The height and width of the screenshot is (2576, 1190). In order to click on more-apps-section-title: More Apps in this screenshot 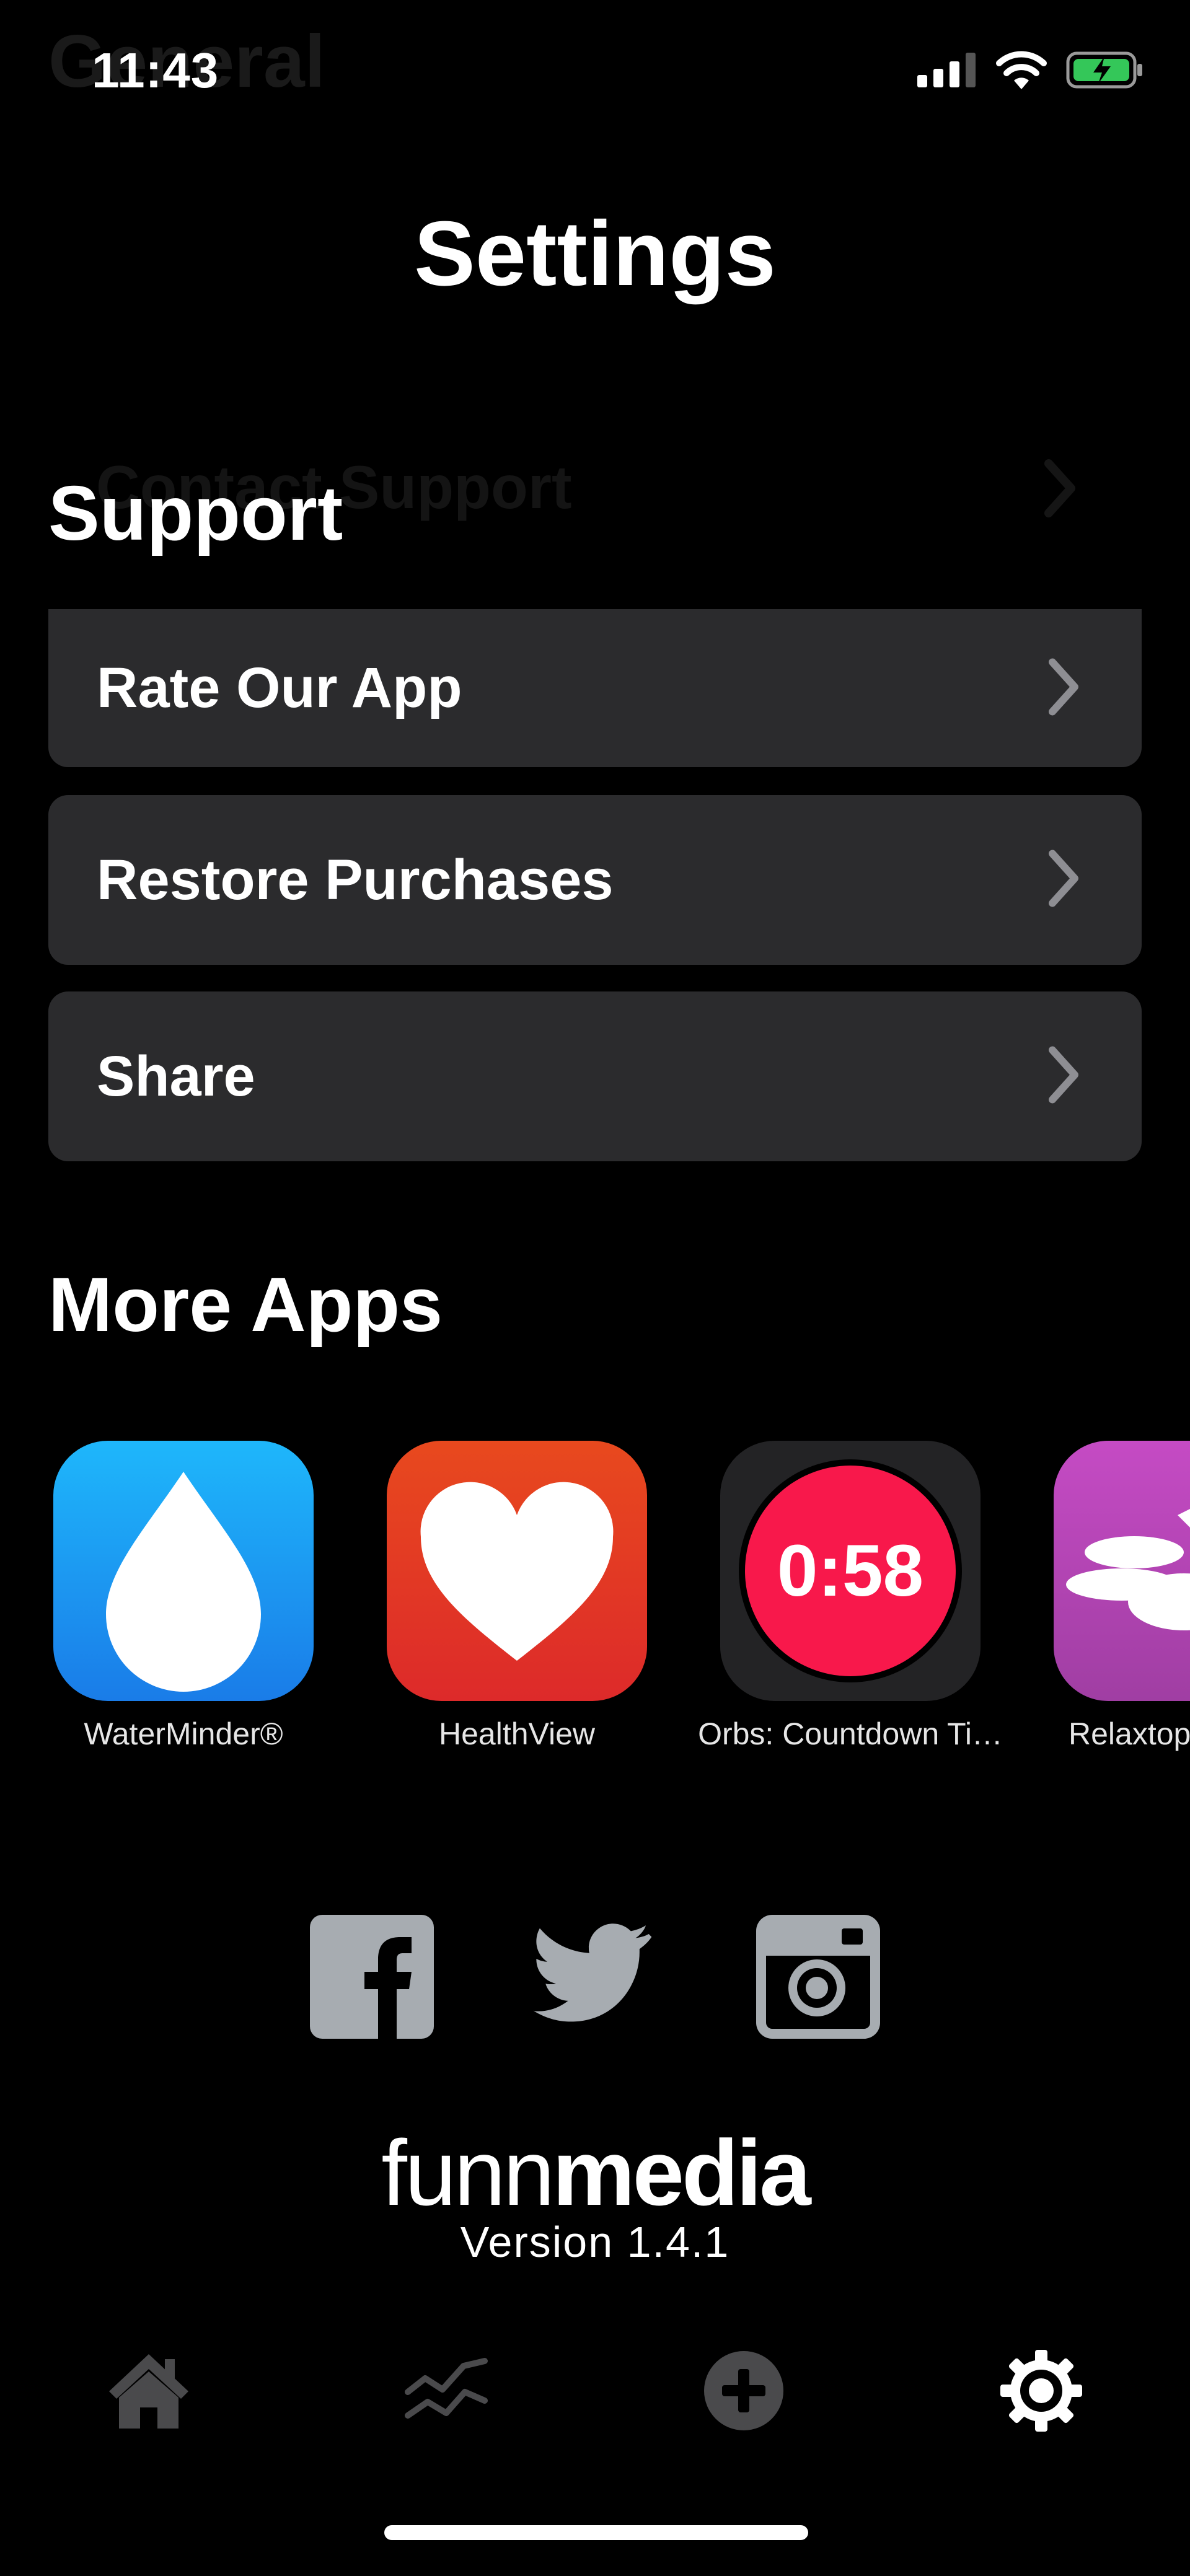, I will do `click(245, 1305)`.